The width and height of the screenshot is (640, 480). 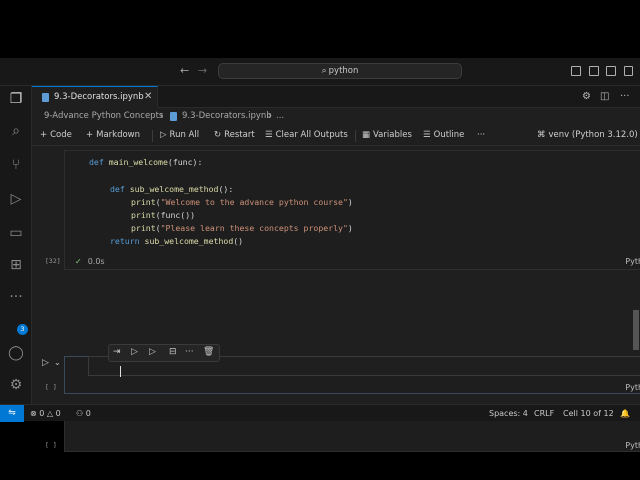 What do you see at coordinates (604, 96) in the screenshot?
I see `split-editor-icon: ◫` at bounding box center [604, 96].